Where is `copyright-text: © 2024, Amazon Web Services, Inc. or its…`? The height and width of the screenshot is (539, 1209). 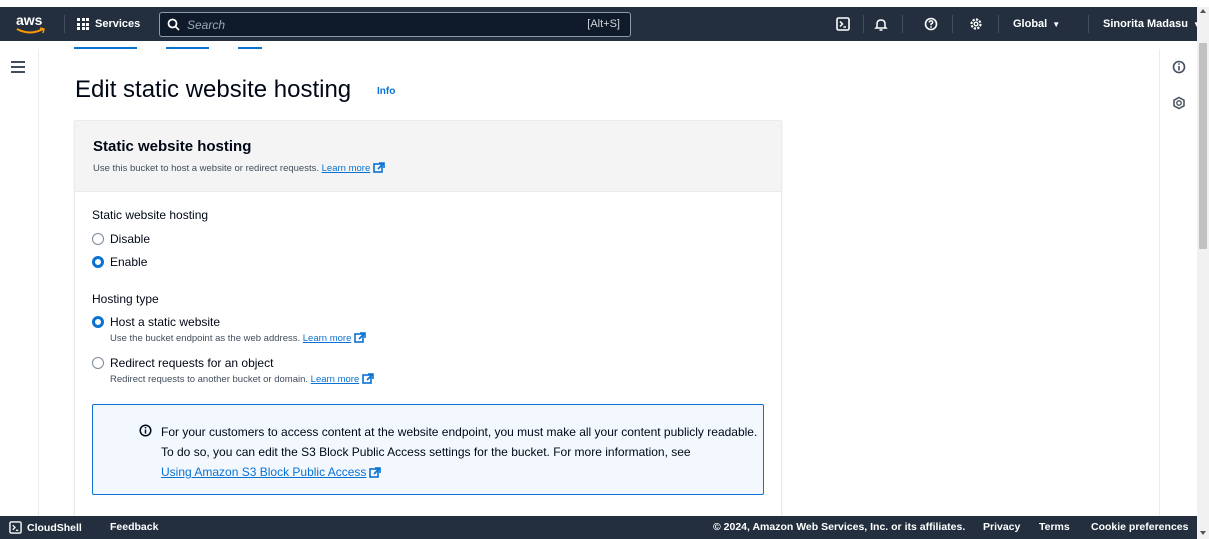 copyright-text: © 2024, Amazon Web Services, Inc. or its… is located at coordinates (839, 527).